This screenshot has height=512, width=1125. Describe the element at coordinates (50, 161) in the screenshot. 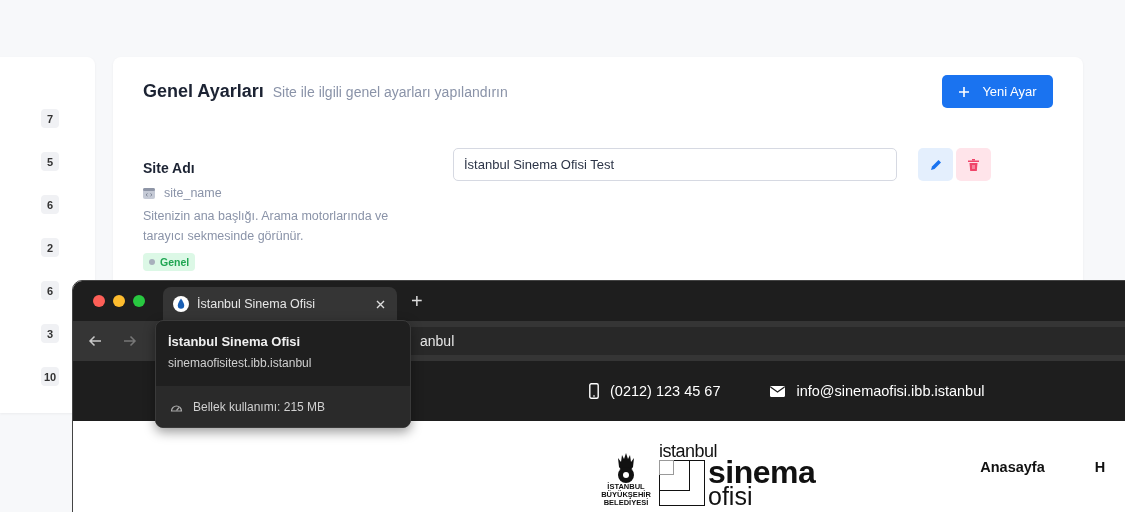

I see `count-badge: 5` at that location.